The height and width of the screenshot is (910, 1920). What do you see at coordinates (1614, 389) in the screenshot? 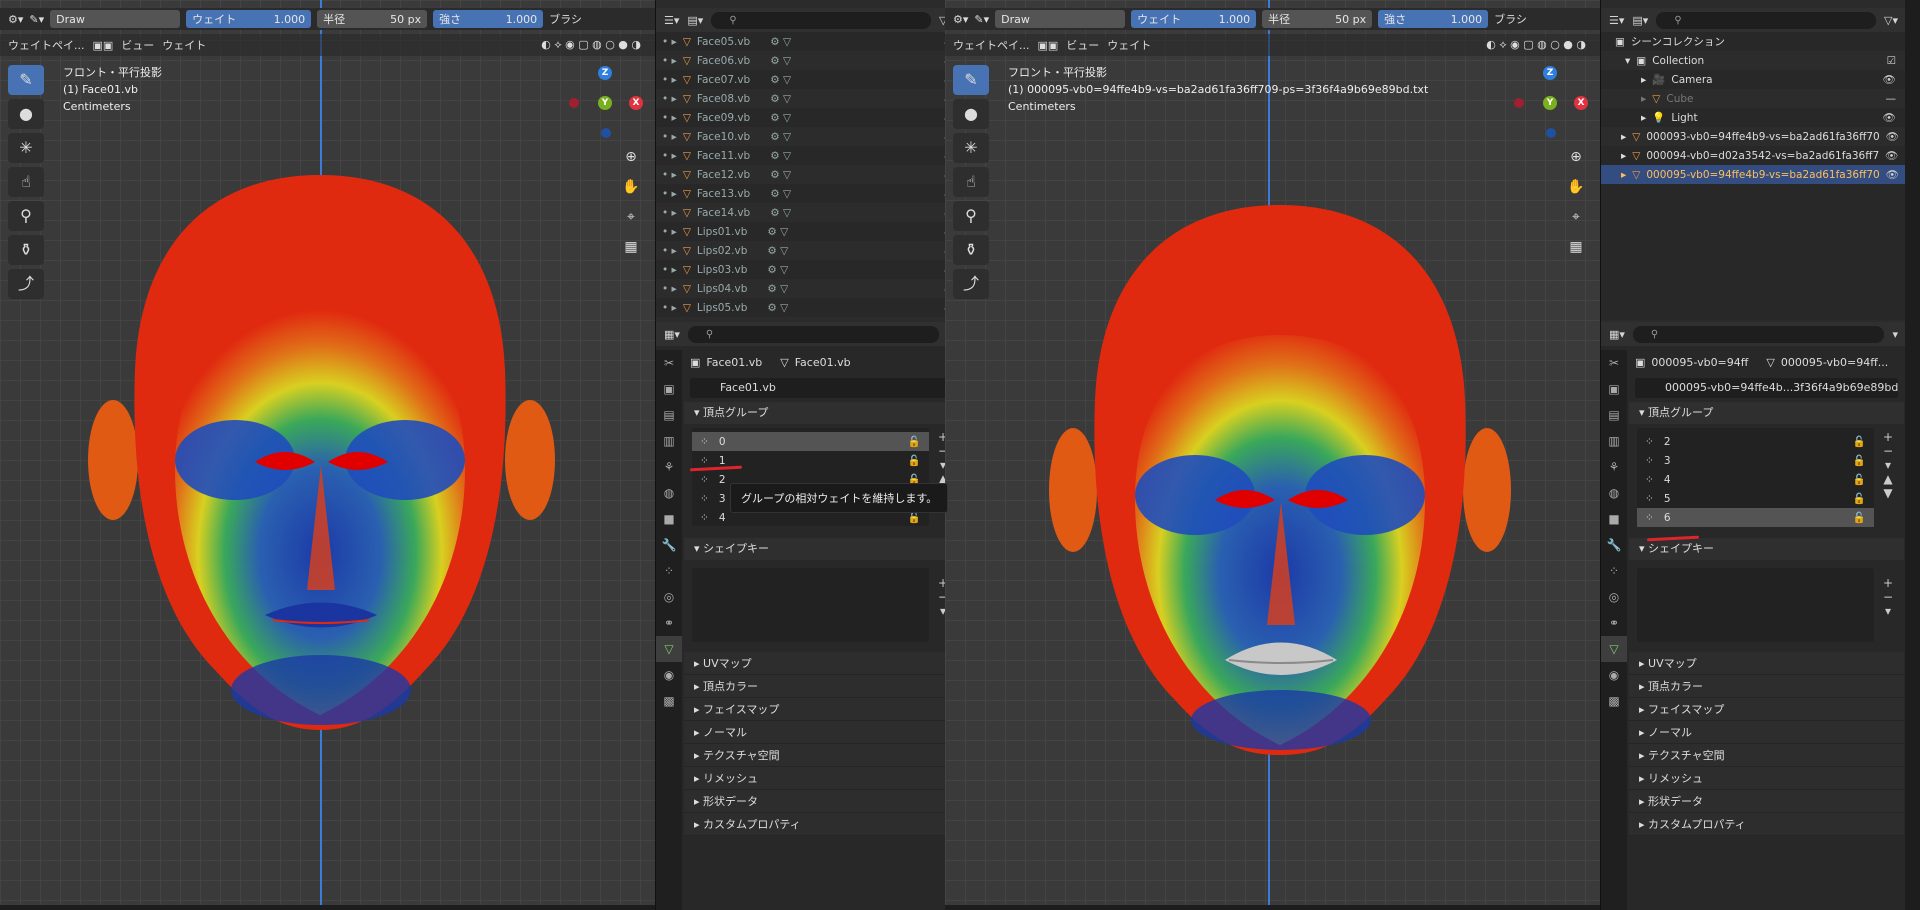
I see `render-tab-icon: ▣` at bounding box center [1614, 389].